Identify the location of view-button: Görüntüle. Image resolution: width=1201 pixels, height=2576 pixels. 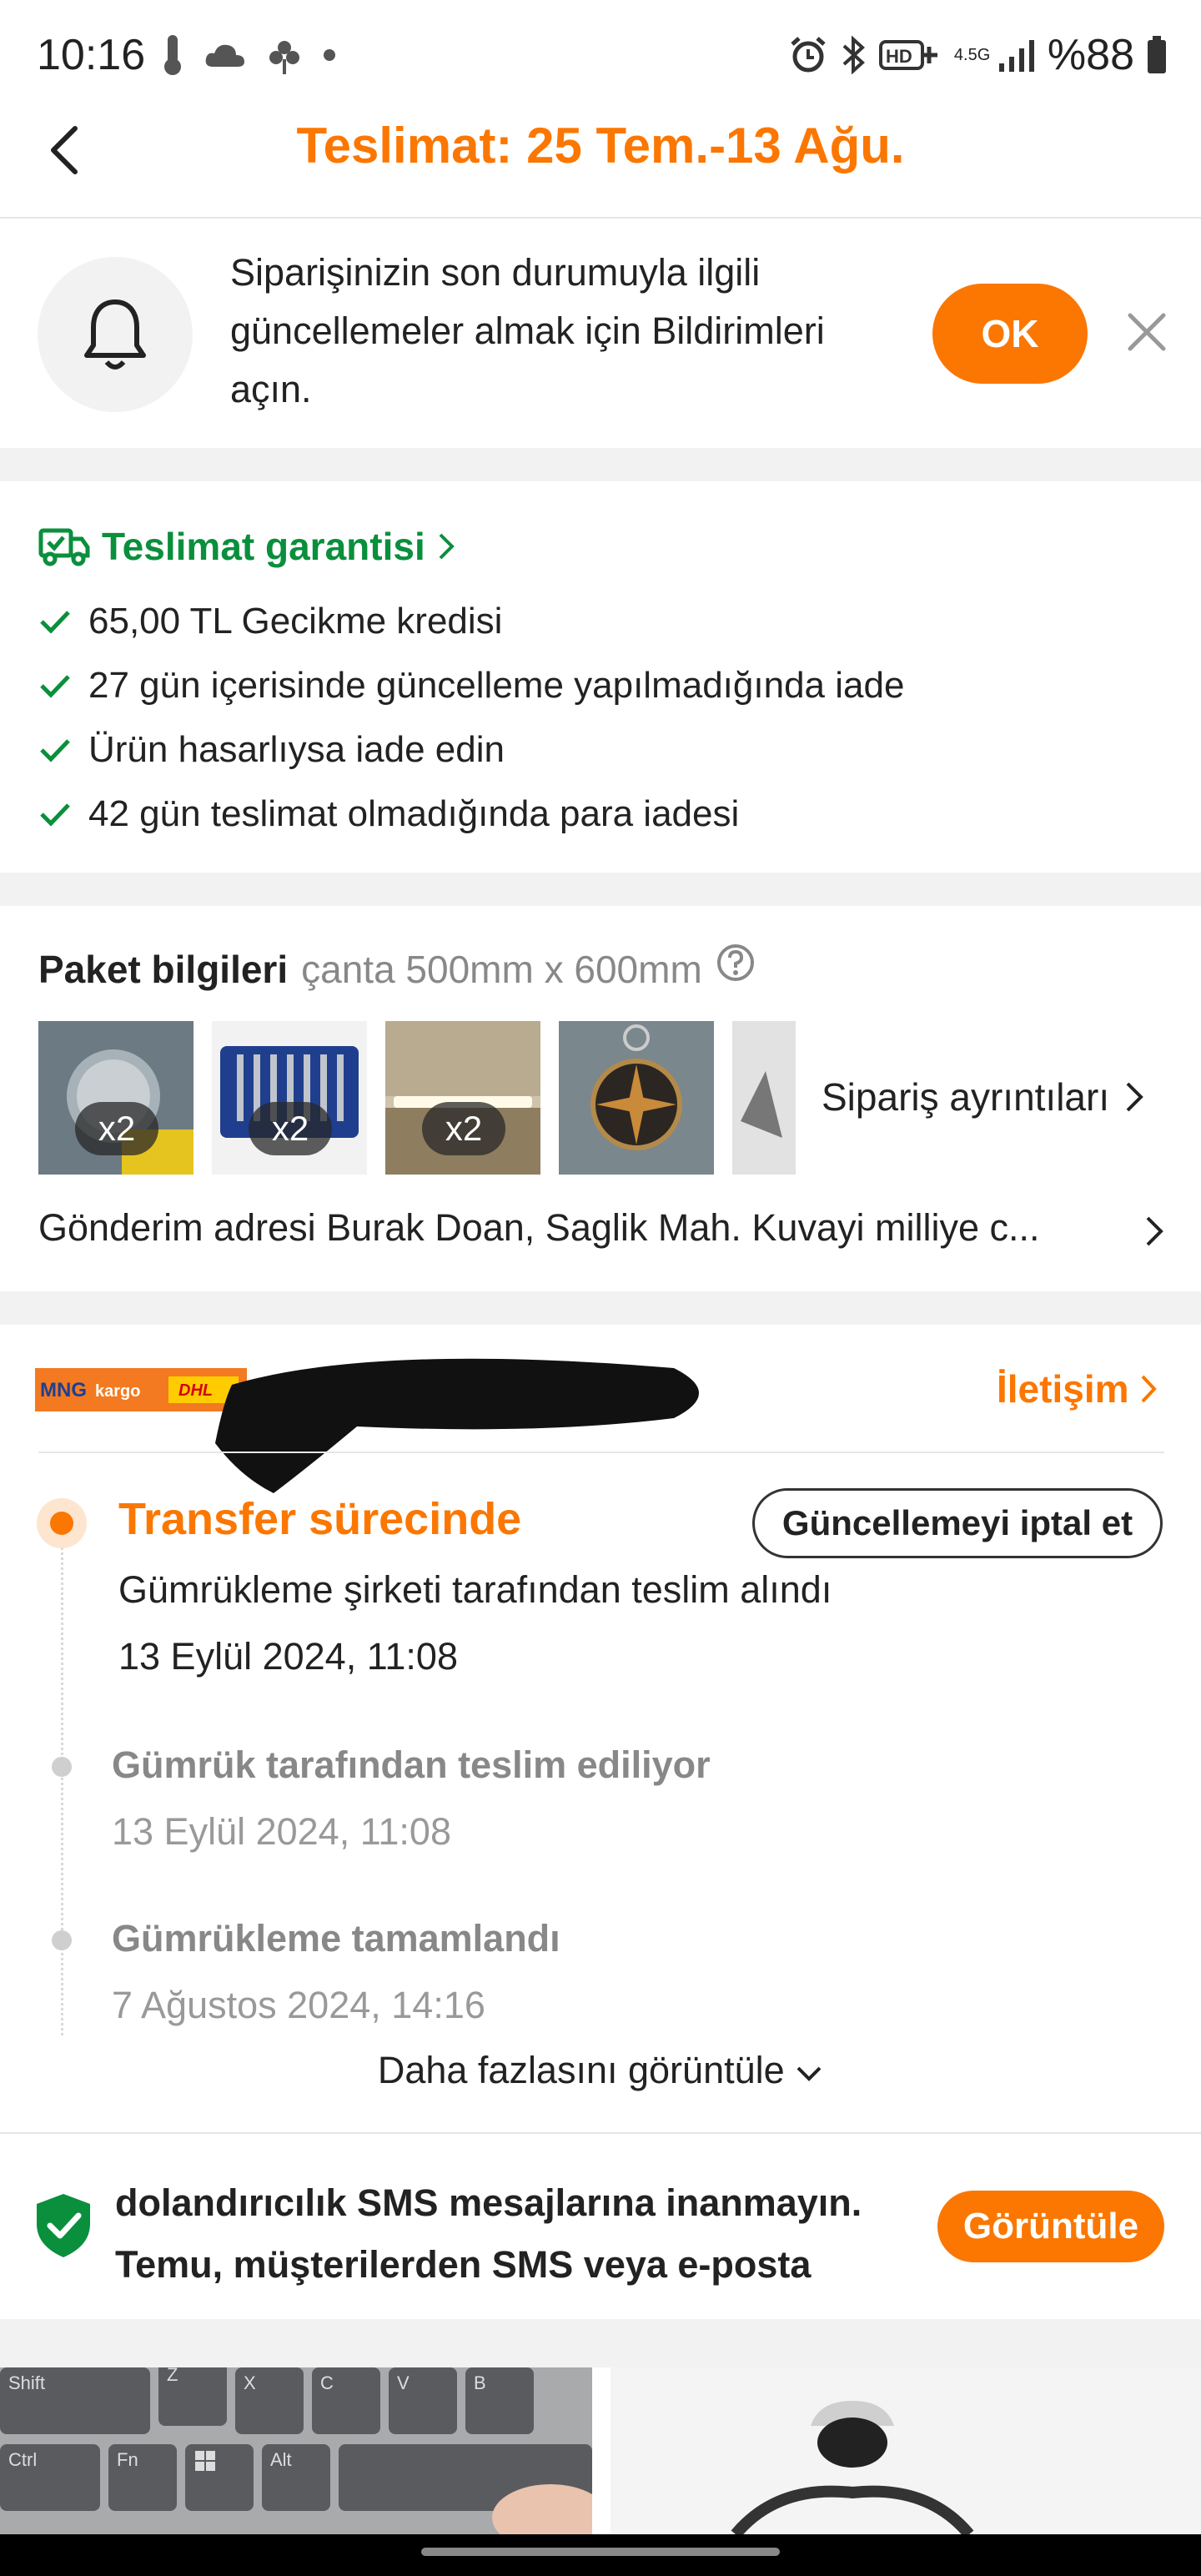
(1050, 2226).